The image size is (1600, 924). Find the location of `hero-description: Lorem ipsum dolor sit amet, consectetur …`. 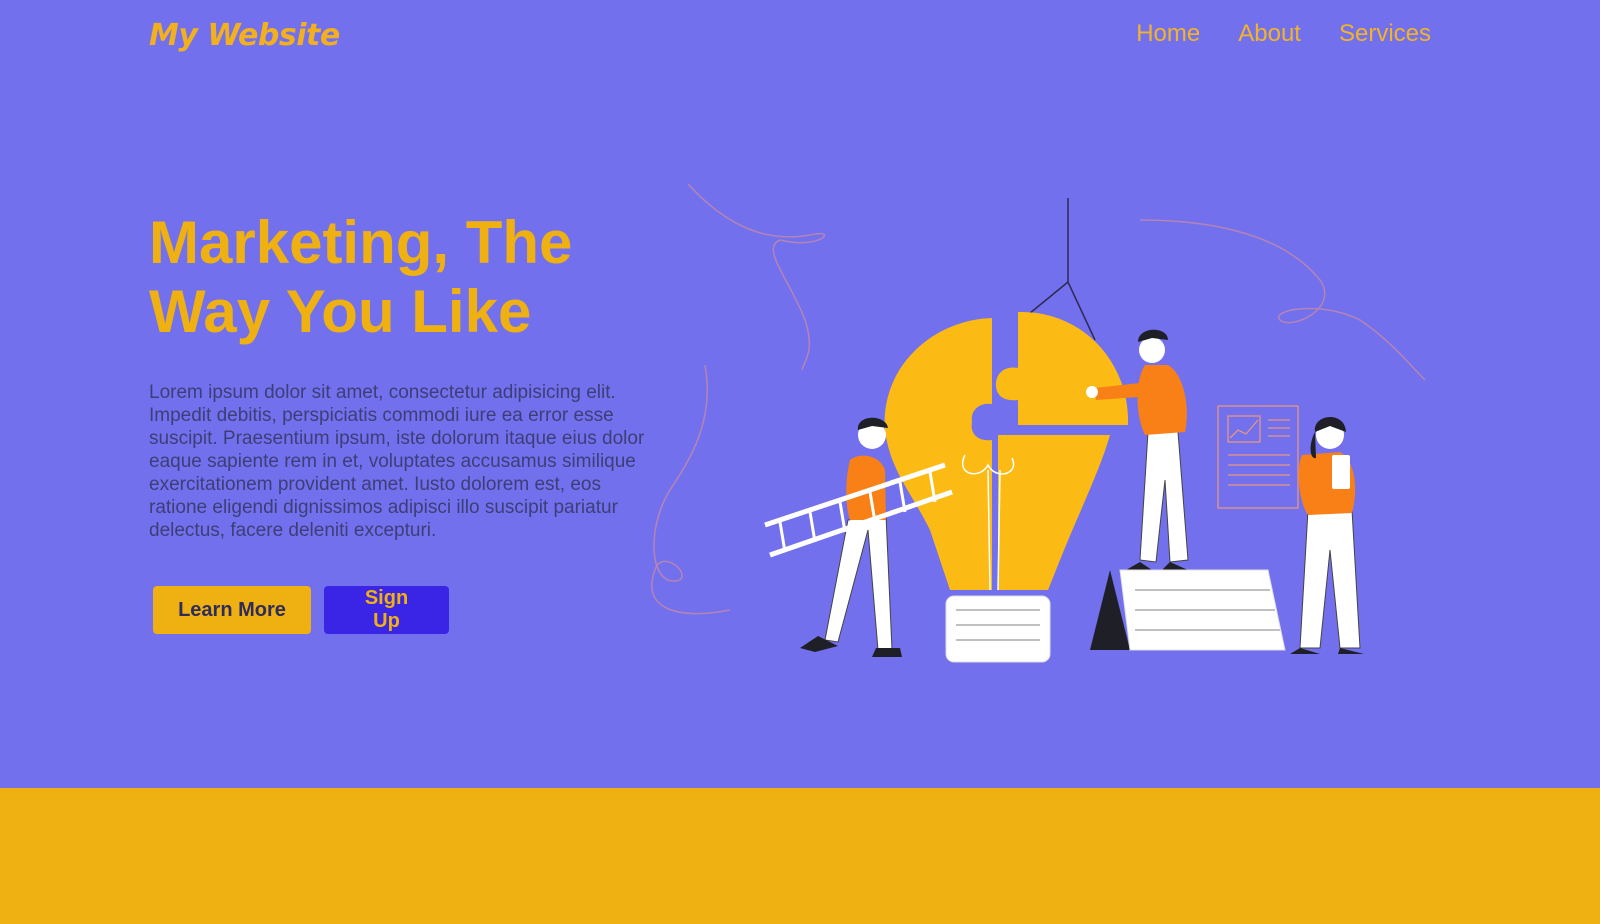

hero-description: Lorem ipsum dolor sit amet, consectetur … is located at coordinates (397, 461).